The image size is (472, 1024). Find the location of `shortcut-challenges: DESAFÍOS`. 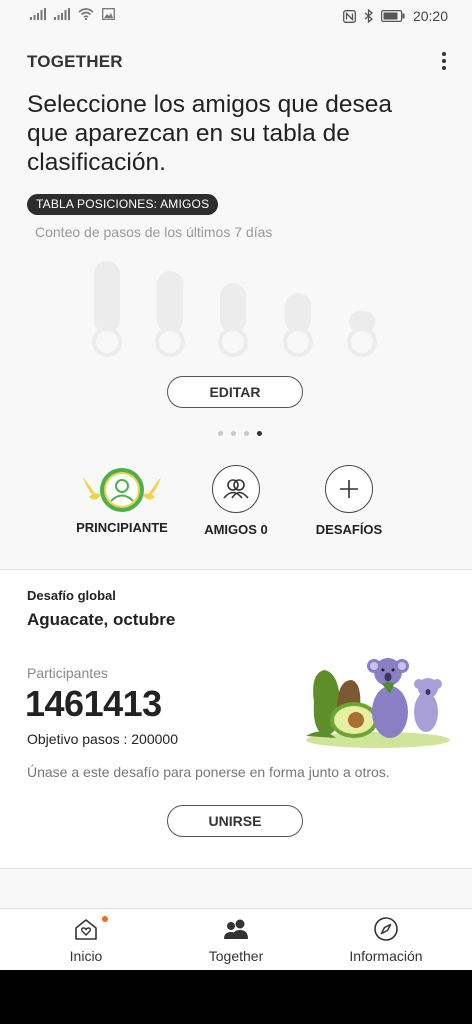

shortcut-challenges: DESAFÍOS is located at coordinates (349, 501).